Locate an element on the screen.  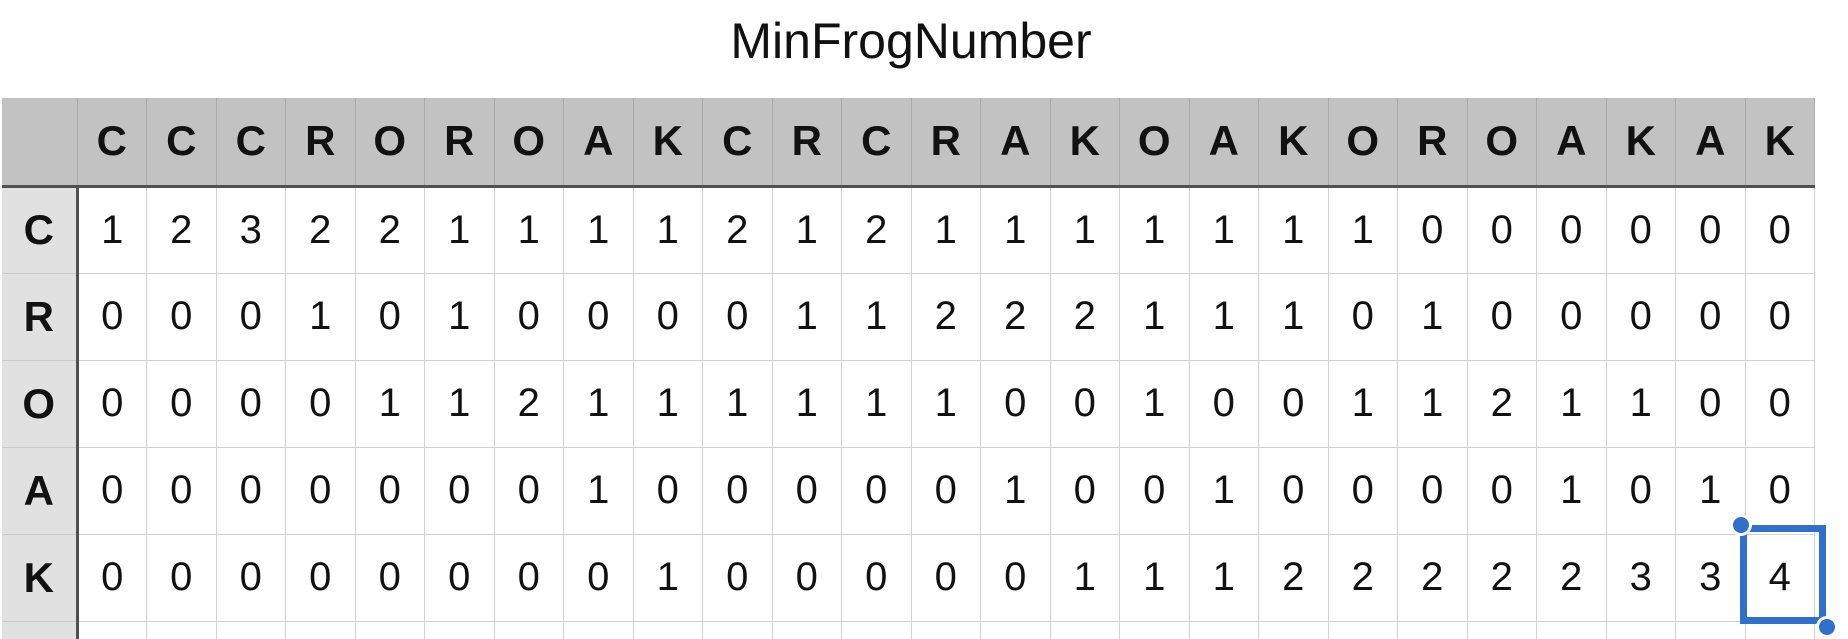
selection-handle-bottom-right is located at coordinates (1827, 627).